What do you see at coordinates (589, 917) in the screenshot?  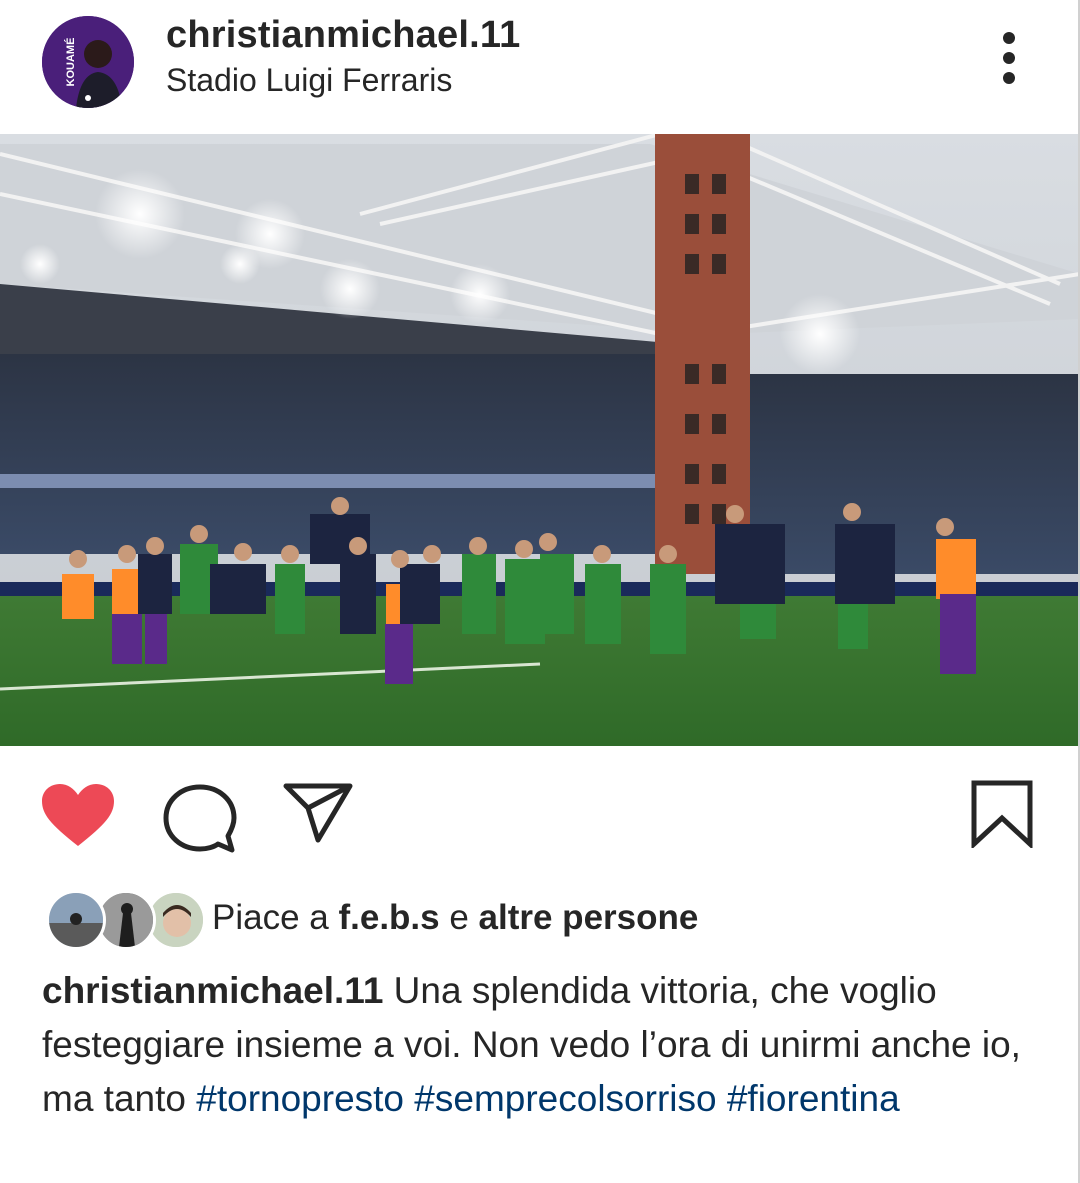 I see `likes-others: altre persone` at bounding box center [589, 917].